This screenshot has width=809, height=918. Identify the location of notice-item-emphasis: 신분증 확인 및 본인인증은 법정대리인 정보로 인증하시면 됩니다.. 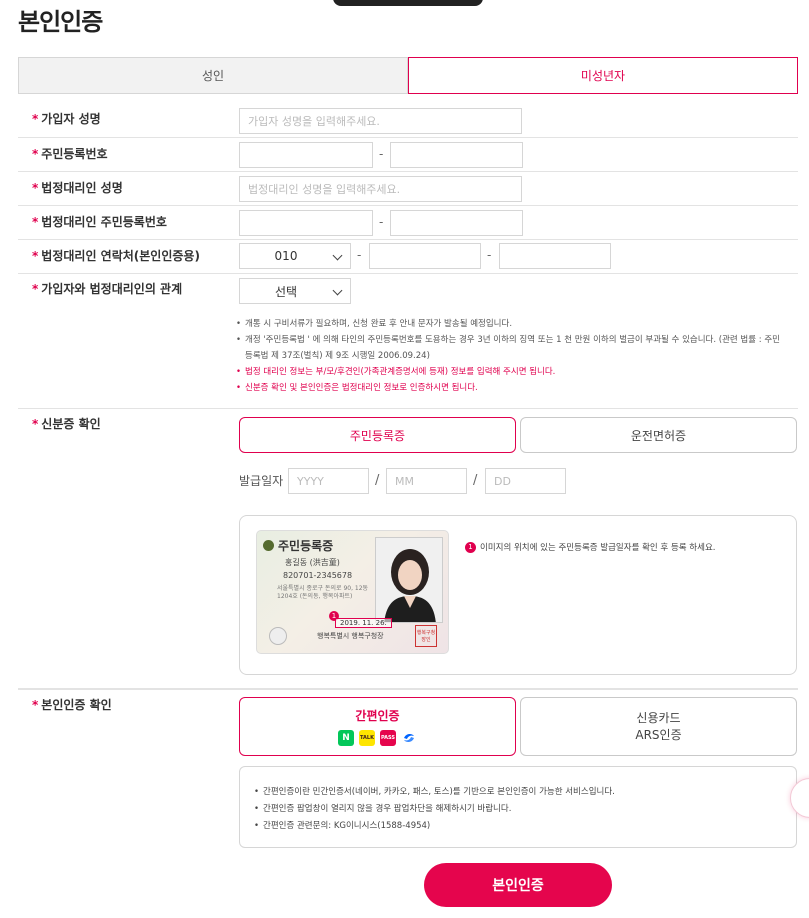
(508, 388).